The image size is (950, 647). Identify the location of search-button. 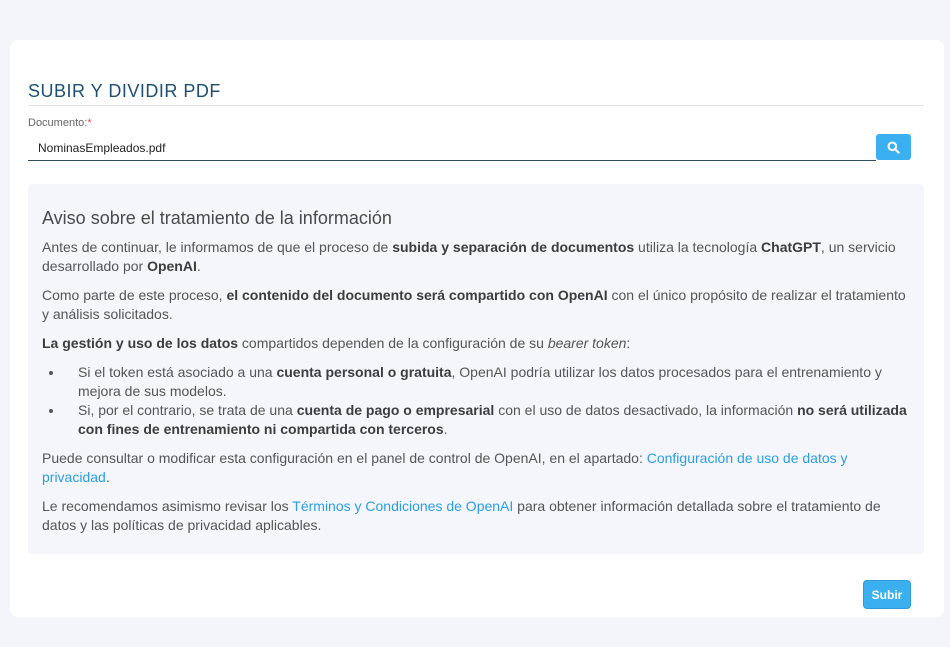
(893, 147).